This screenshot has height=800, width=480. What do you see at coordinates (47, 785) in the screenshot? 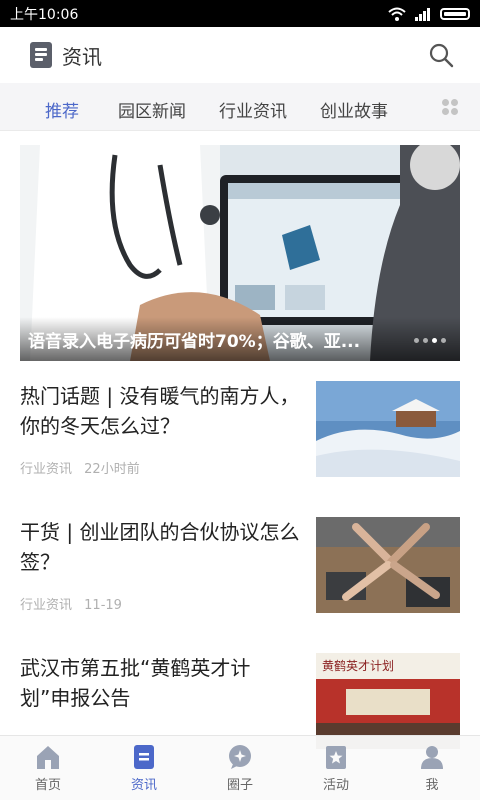
I see `nav-label: 首页` at bounding box center [47, 785].